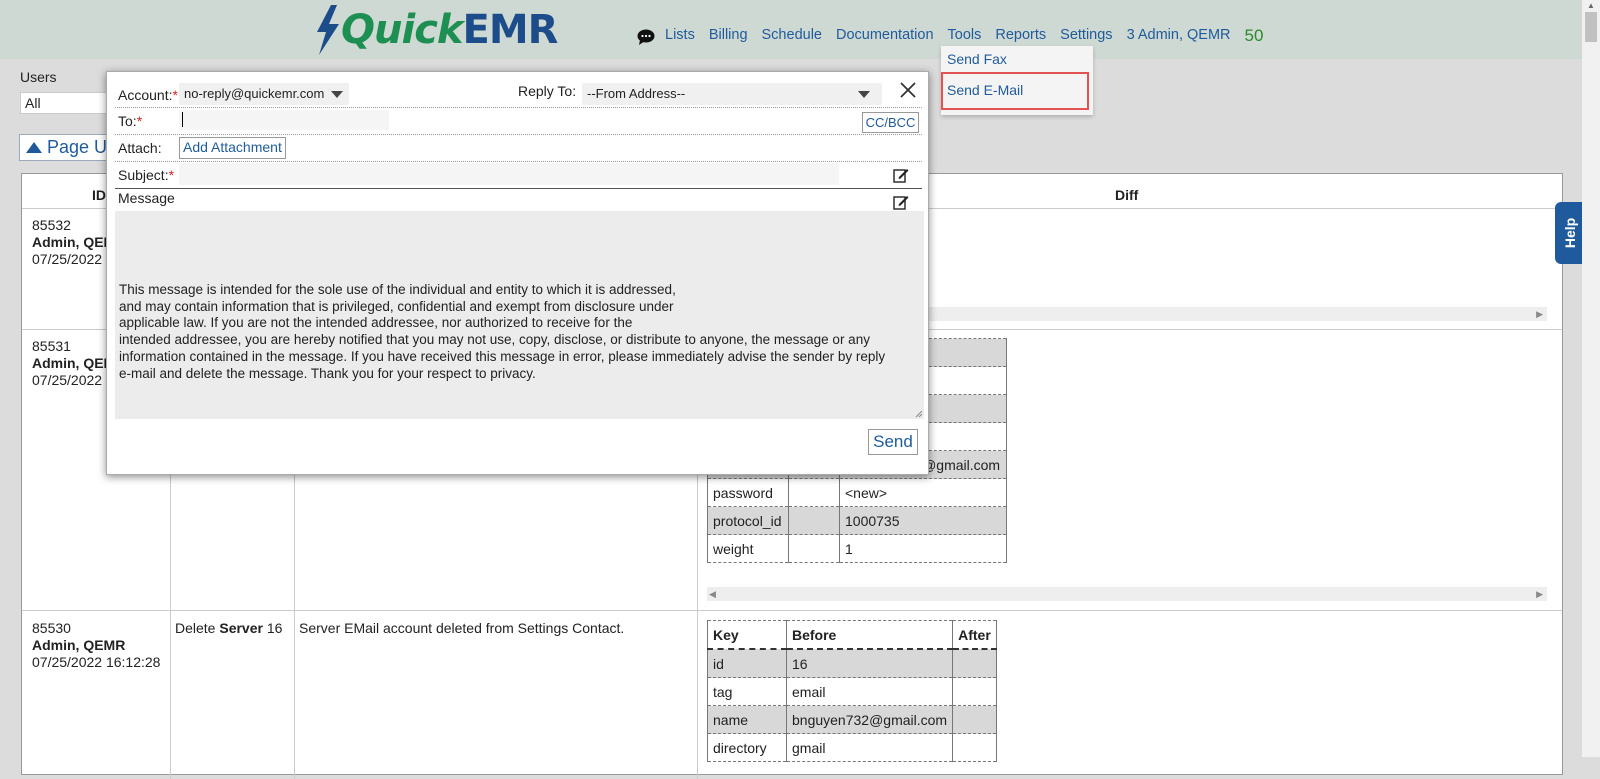  What do you see at coordinates (1591, 27) in the screenshot?
I see `scrollbar-thumb` at bounding box center [1591, 27].